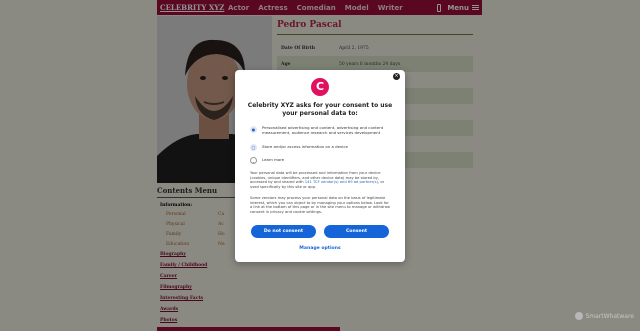 The image size is (640, 331). What do you see at coordinates (609, 316) in the screenshot?
I see `watermark-text: SmartWhatware` at bounding box center [609, 316].